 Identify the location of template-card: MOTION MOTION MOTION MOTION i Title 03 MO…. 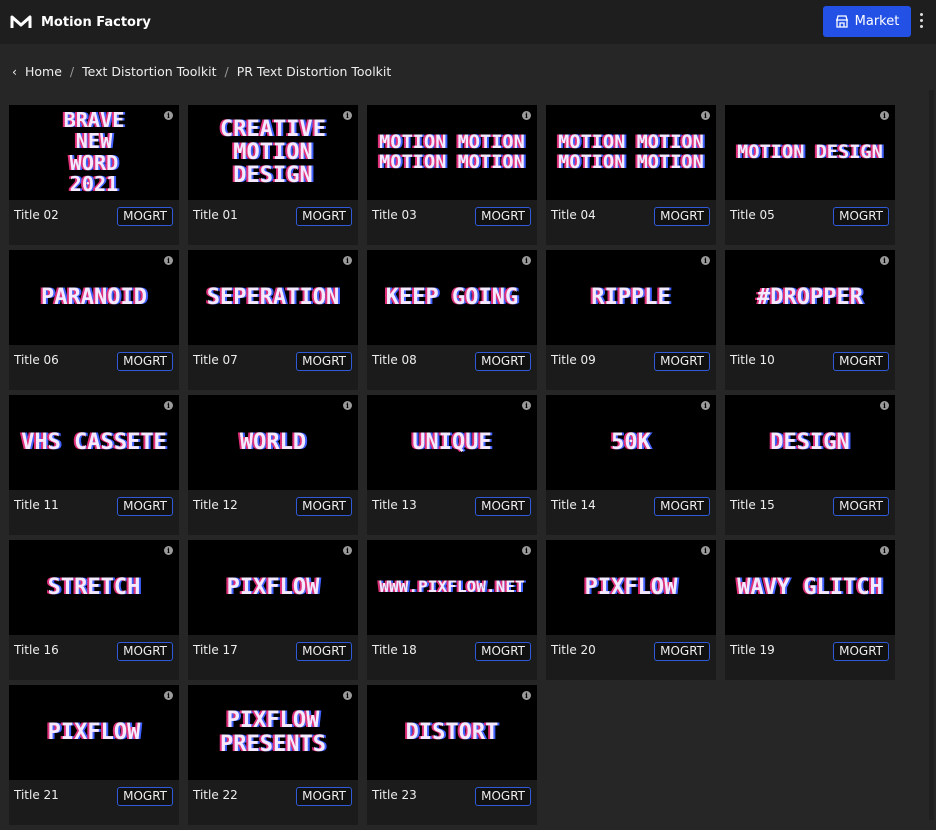
(452, 175).